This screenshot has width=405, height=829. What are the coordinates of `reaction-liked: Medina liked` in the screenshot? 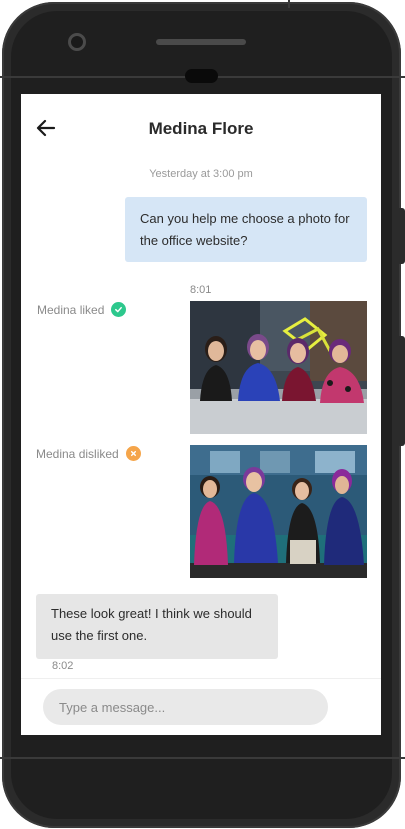 It's located at (82, 309).